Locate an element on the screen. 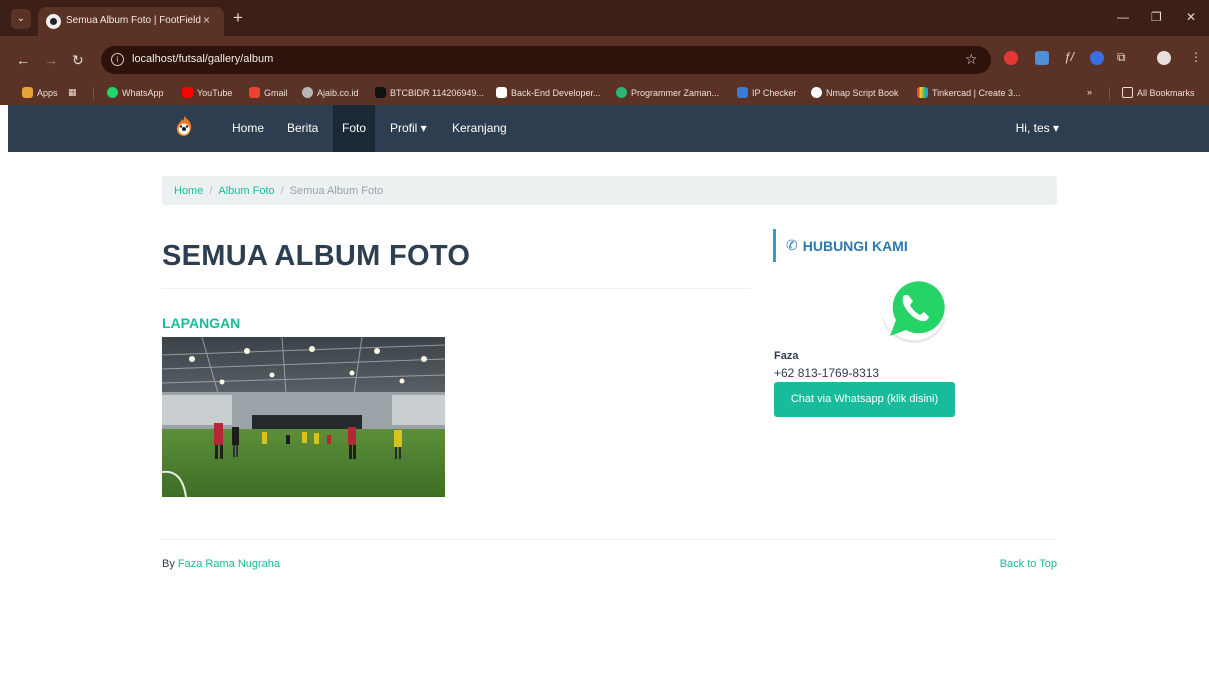  footer-by-prefix: By is located at coordinates (168, 564).